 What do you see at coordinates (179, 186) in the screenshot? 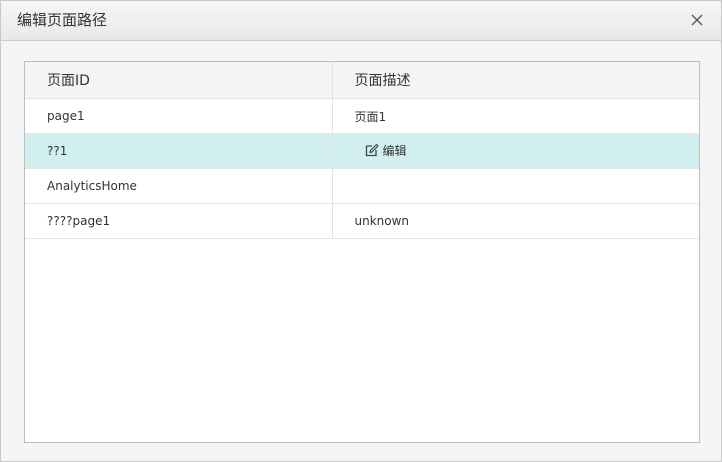
I see `page-id-cell: AnalyticsHome` at bounding box center [179, 186].